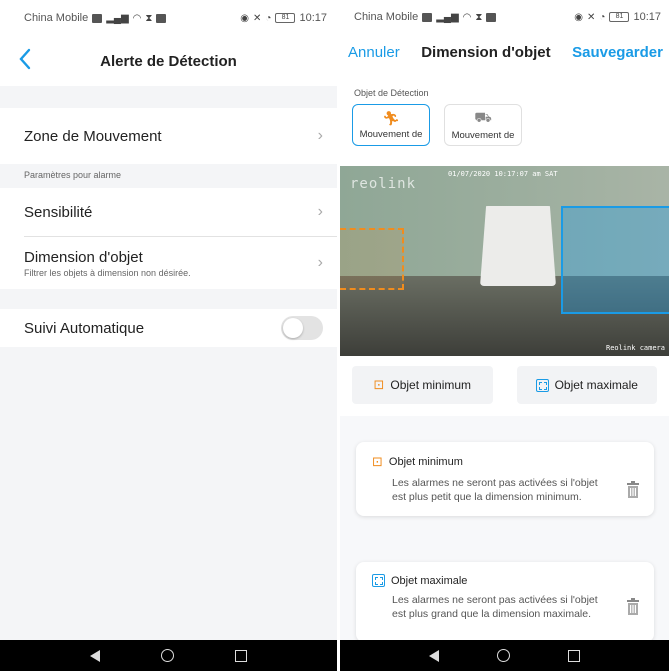 The image size is (669, 671). Describe the element at coordinates (168, 212) in the screenshot. I see `sensitivity-row: Sensibilité ›` at that location.